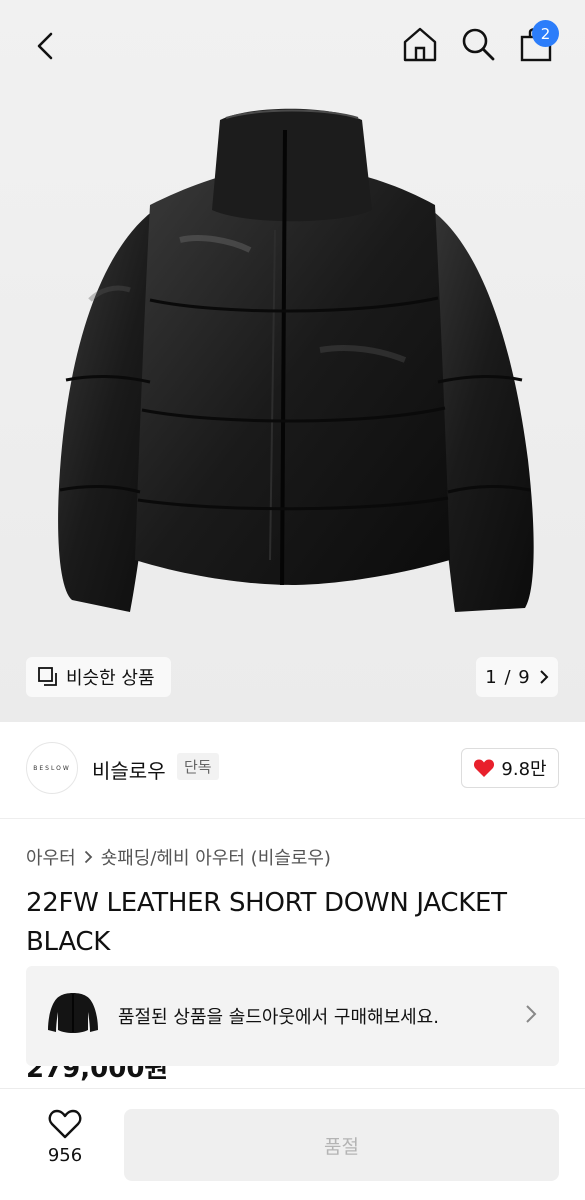  Describe the element at coordinates (278, 1017) in the screenshot. I see `soldout-banner-text: 품절된 상품을 솔드아웃에서 구매해보세요.` at that location.